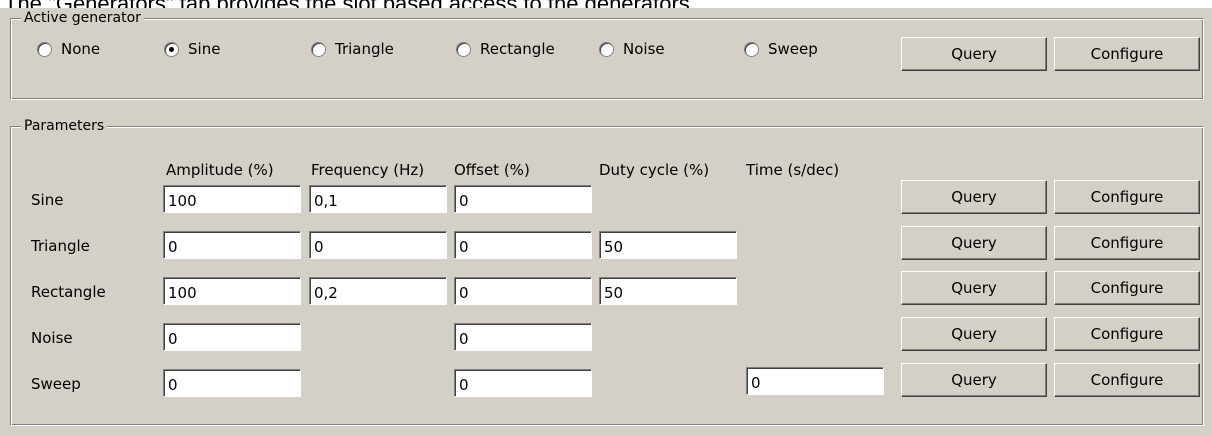 The height and width of the screenshot is (436, 1212). Describe the element at coordinates (44, 49) in the screenshot. I see `radio-none-circle` at that location.